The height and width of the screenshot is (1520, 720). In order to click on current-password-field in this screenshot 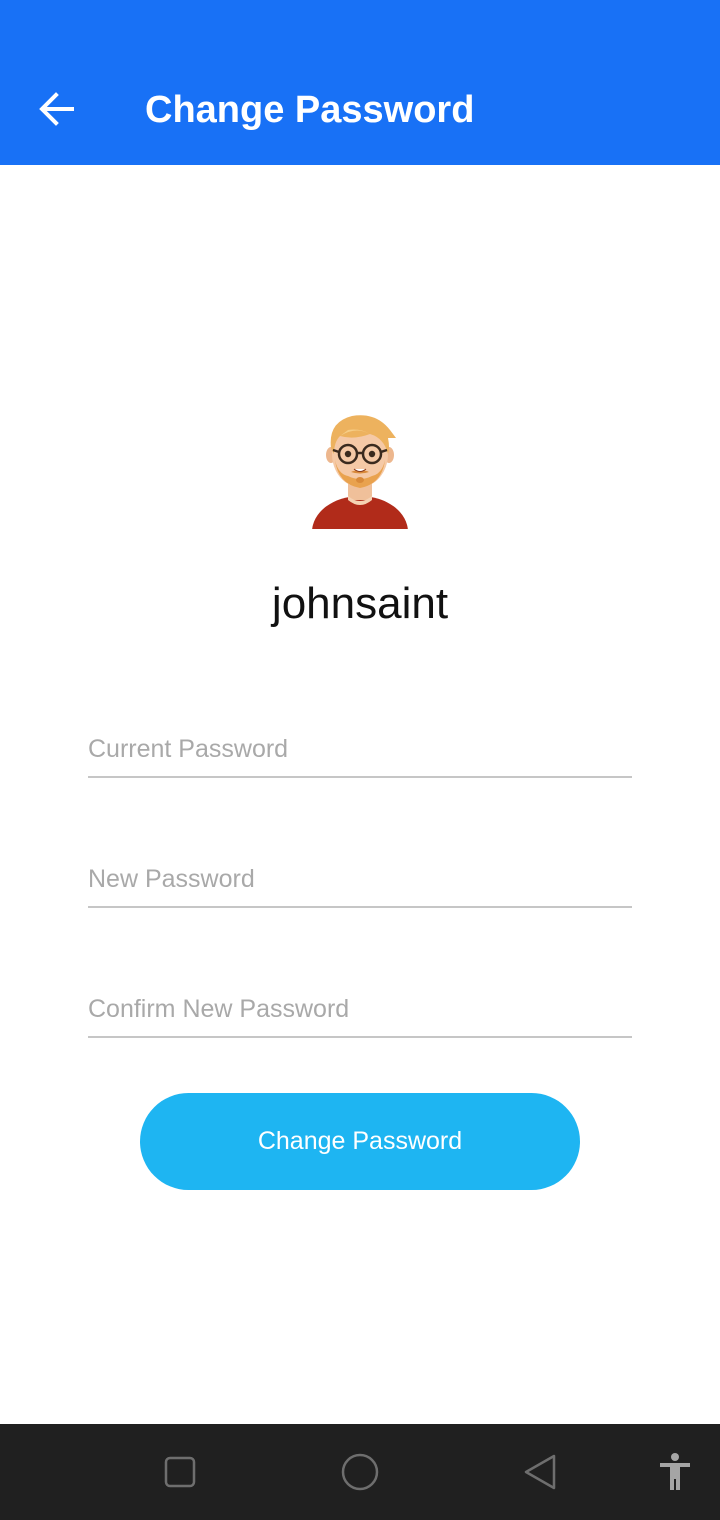, I will do `click(360, 747)`.